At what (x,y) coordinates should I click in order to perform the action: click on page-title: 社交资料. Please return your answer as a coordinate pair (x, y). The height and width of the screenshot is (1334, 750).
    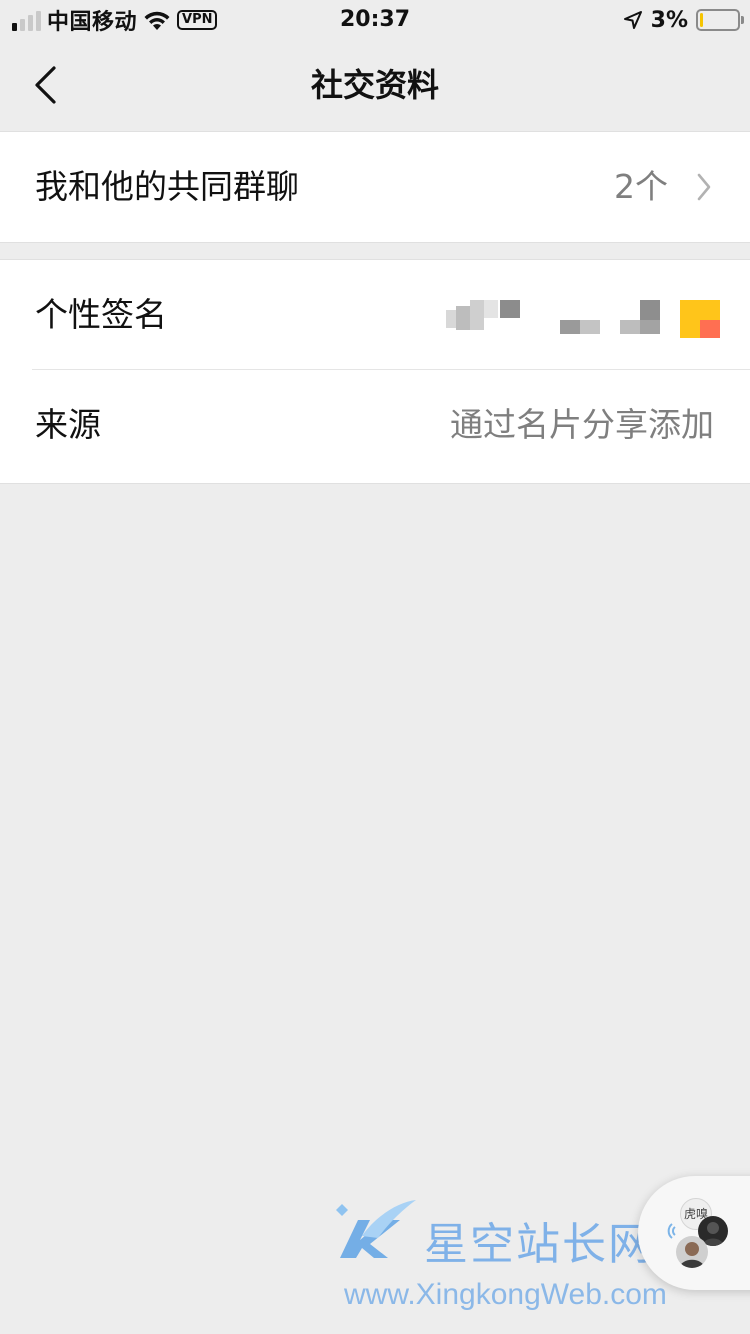
    Looking at the image, I should click on (374, 85).